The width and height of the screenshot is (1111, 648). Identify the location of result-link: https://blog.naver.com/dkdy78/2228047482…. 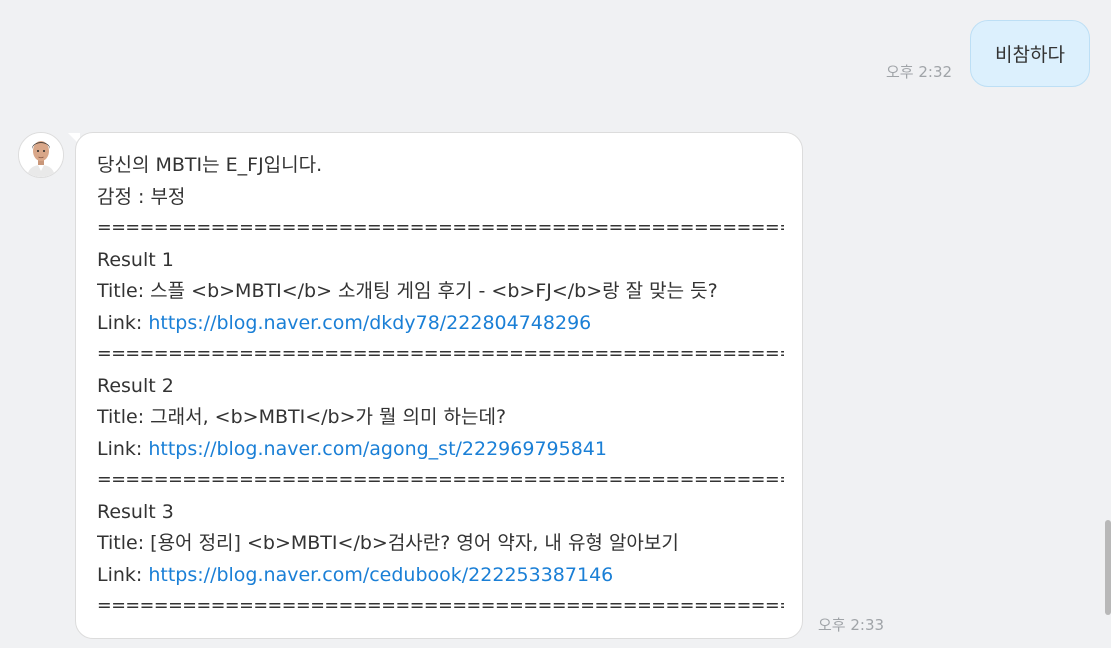
(369, 323).